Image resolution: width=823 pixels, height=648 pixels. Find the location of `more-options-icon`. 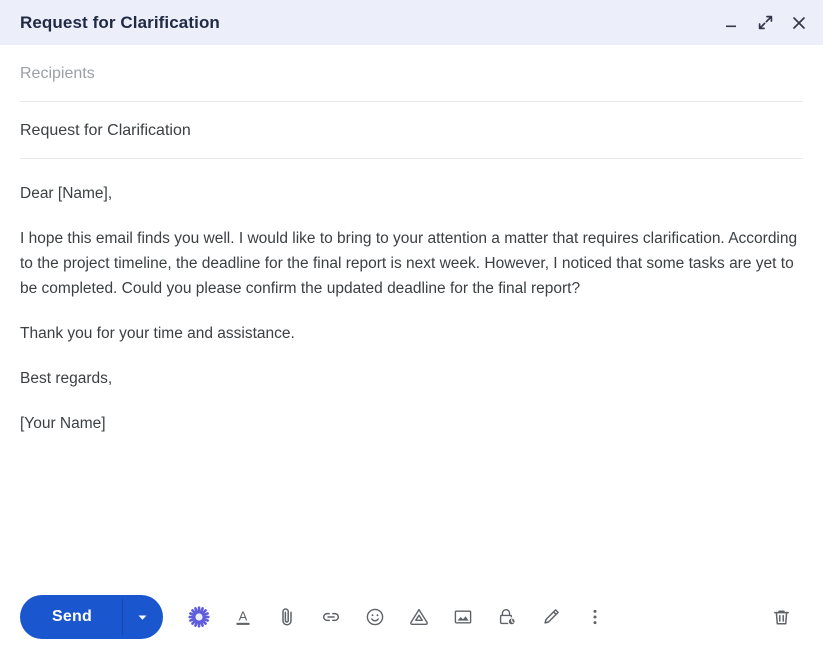

more-options-icon is located at coordinates (595, 617).